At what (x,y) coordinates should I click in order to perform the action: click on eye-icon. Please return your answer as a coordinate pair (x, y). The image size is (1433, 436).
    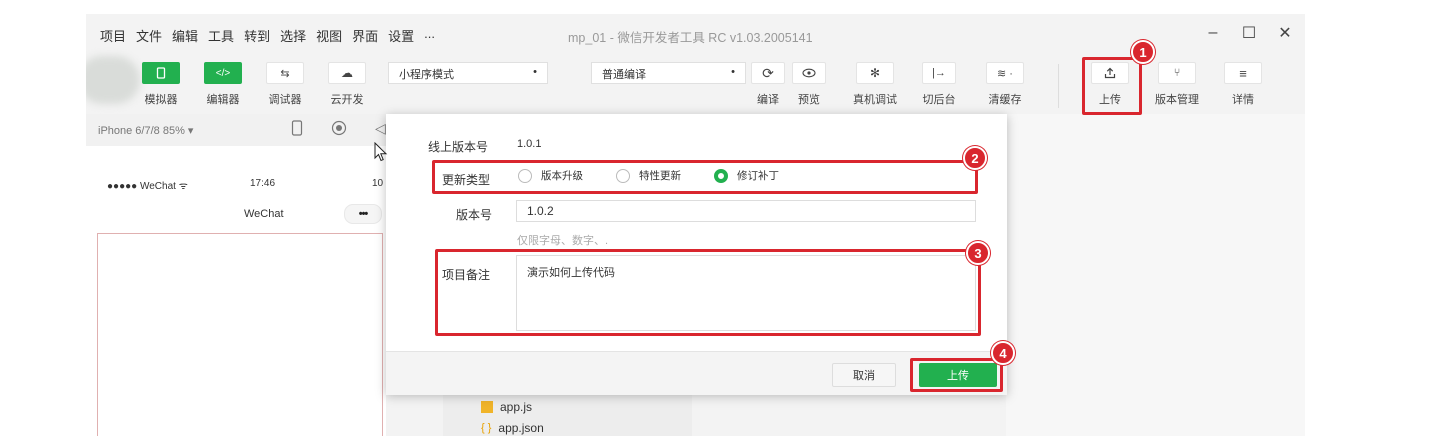
    Looking at the image, I should click on (809, 73).